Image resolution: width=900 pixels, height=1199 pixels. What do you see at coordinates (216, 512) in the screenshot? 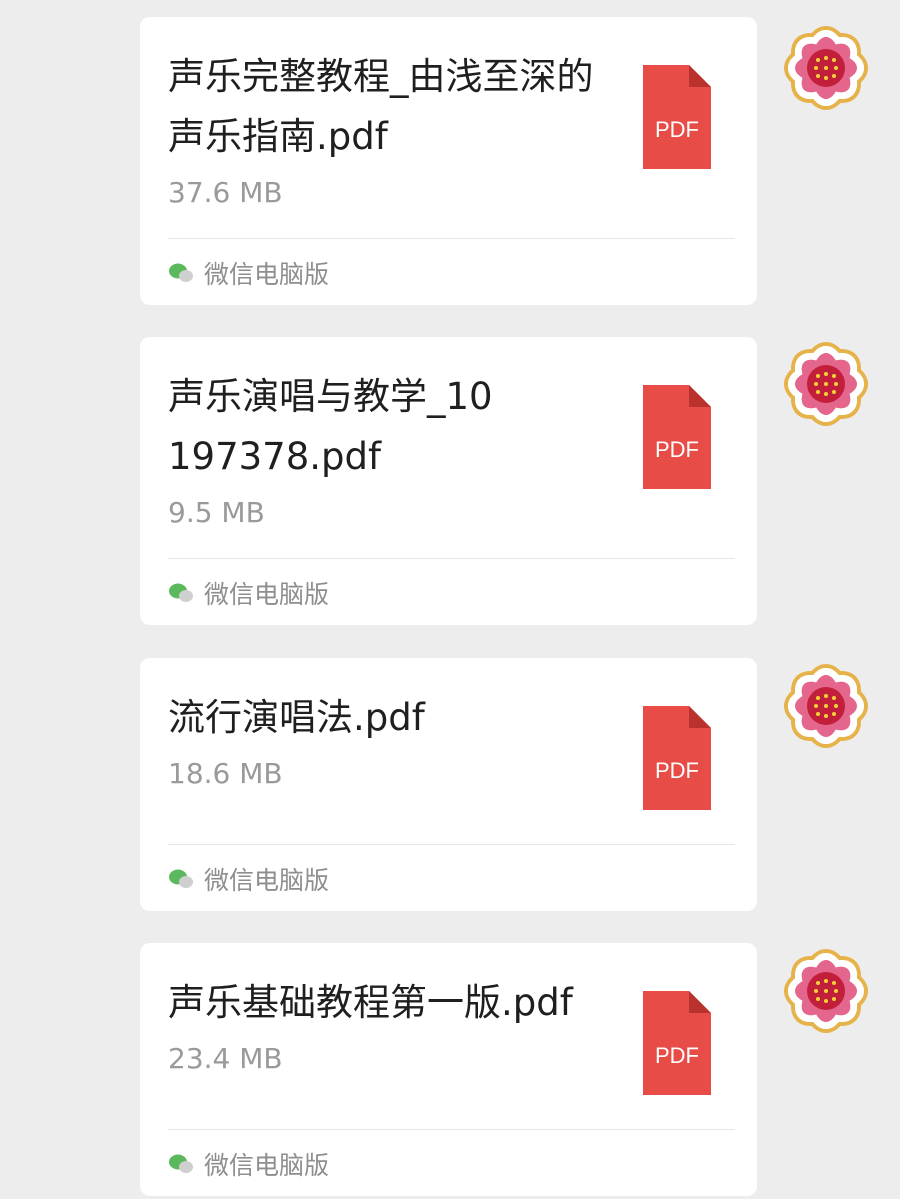
I see `file-size: 9.5 MB` at bounding box center [216, 512].